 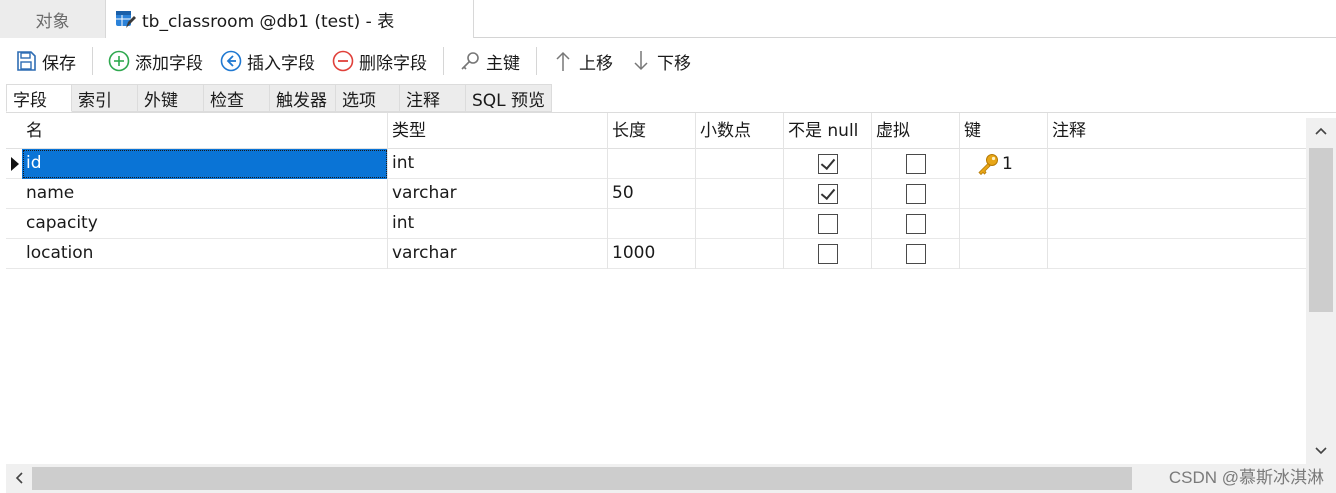 I want to click on tab-options: 选项, so click(x=368, y=98).